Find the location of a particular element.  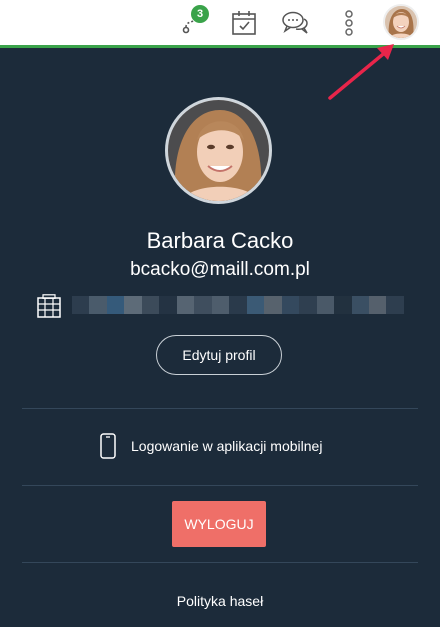

user-avatar-button is located at coordinates (401, 22).